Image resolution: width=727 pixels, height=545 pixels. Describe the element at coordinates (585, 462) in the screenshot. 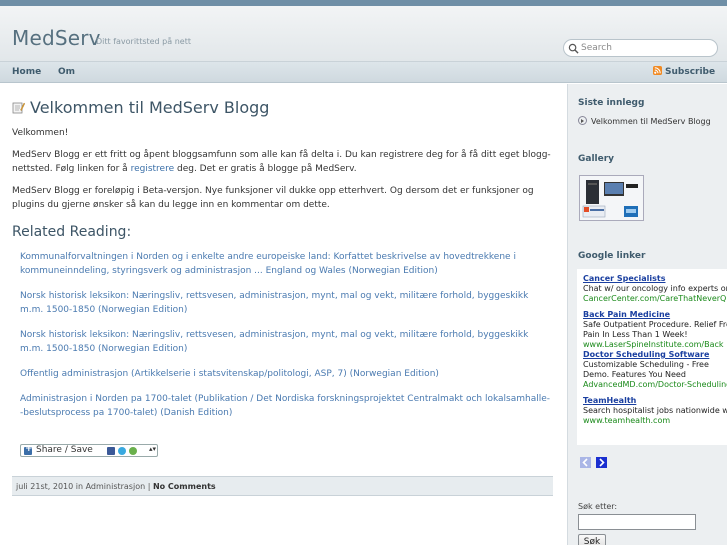

I see `ad-prev-icon` at that location.